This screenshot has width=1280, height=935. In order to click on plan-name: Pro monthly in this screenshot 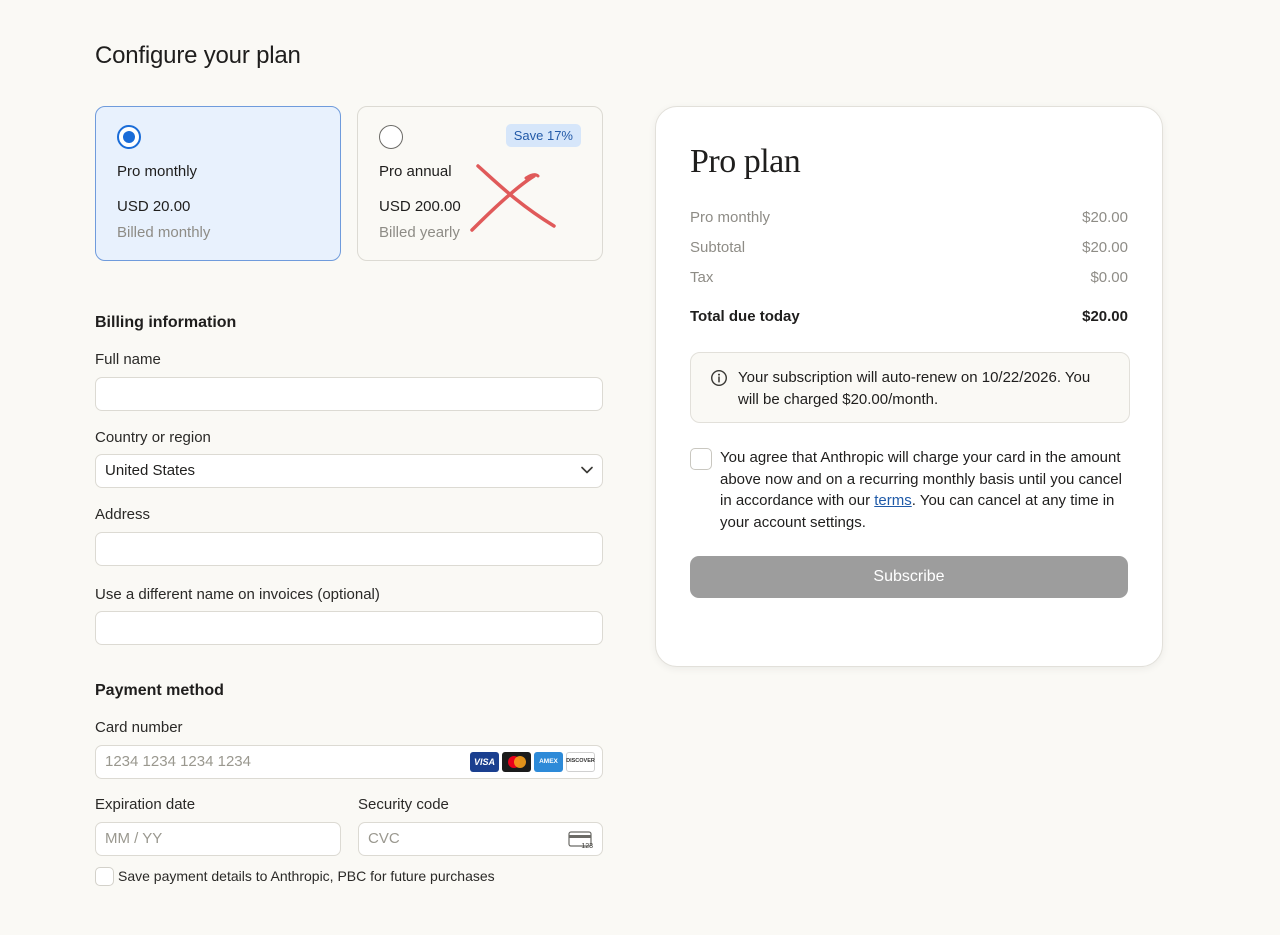, I will do `click(157, 171)`.